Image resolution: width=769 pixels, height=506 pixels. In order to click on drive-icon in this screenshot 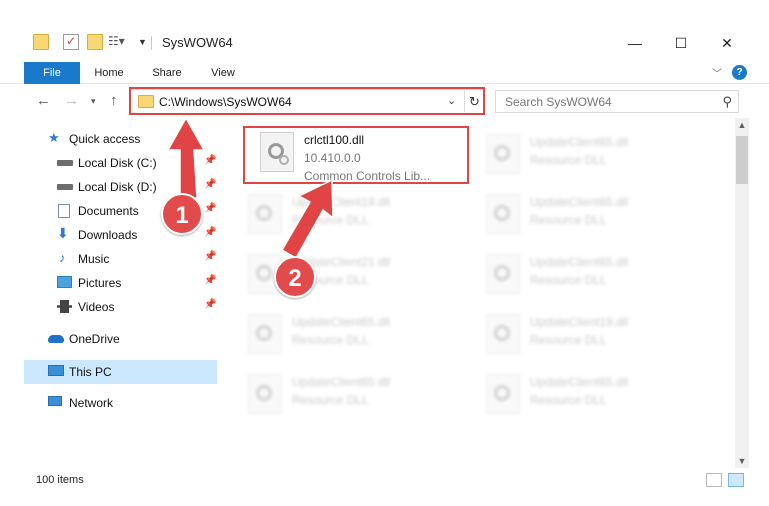, I will do `click(65, 187)`.